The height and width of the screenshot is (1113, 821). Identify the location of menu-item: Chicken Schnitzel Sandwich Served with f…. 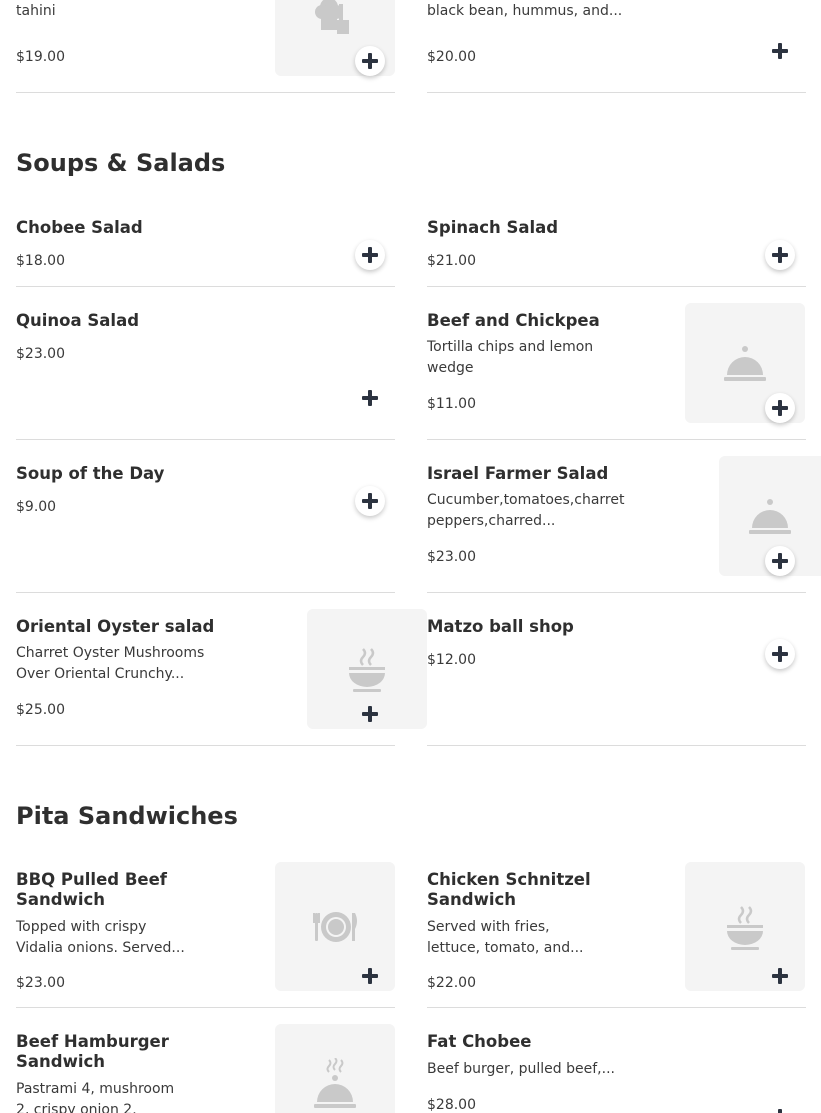
(616, 935).